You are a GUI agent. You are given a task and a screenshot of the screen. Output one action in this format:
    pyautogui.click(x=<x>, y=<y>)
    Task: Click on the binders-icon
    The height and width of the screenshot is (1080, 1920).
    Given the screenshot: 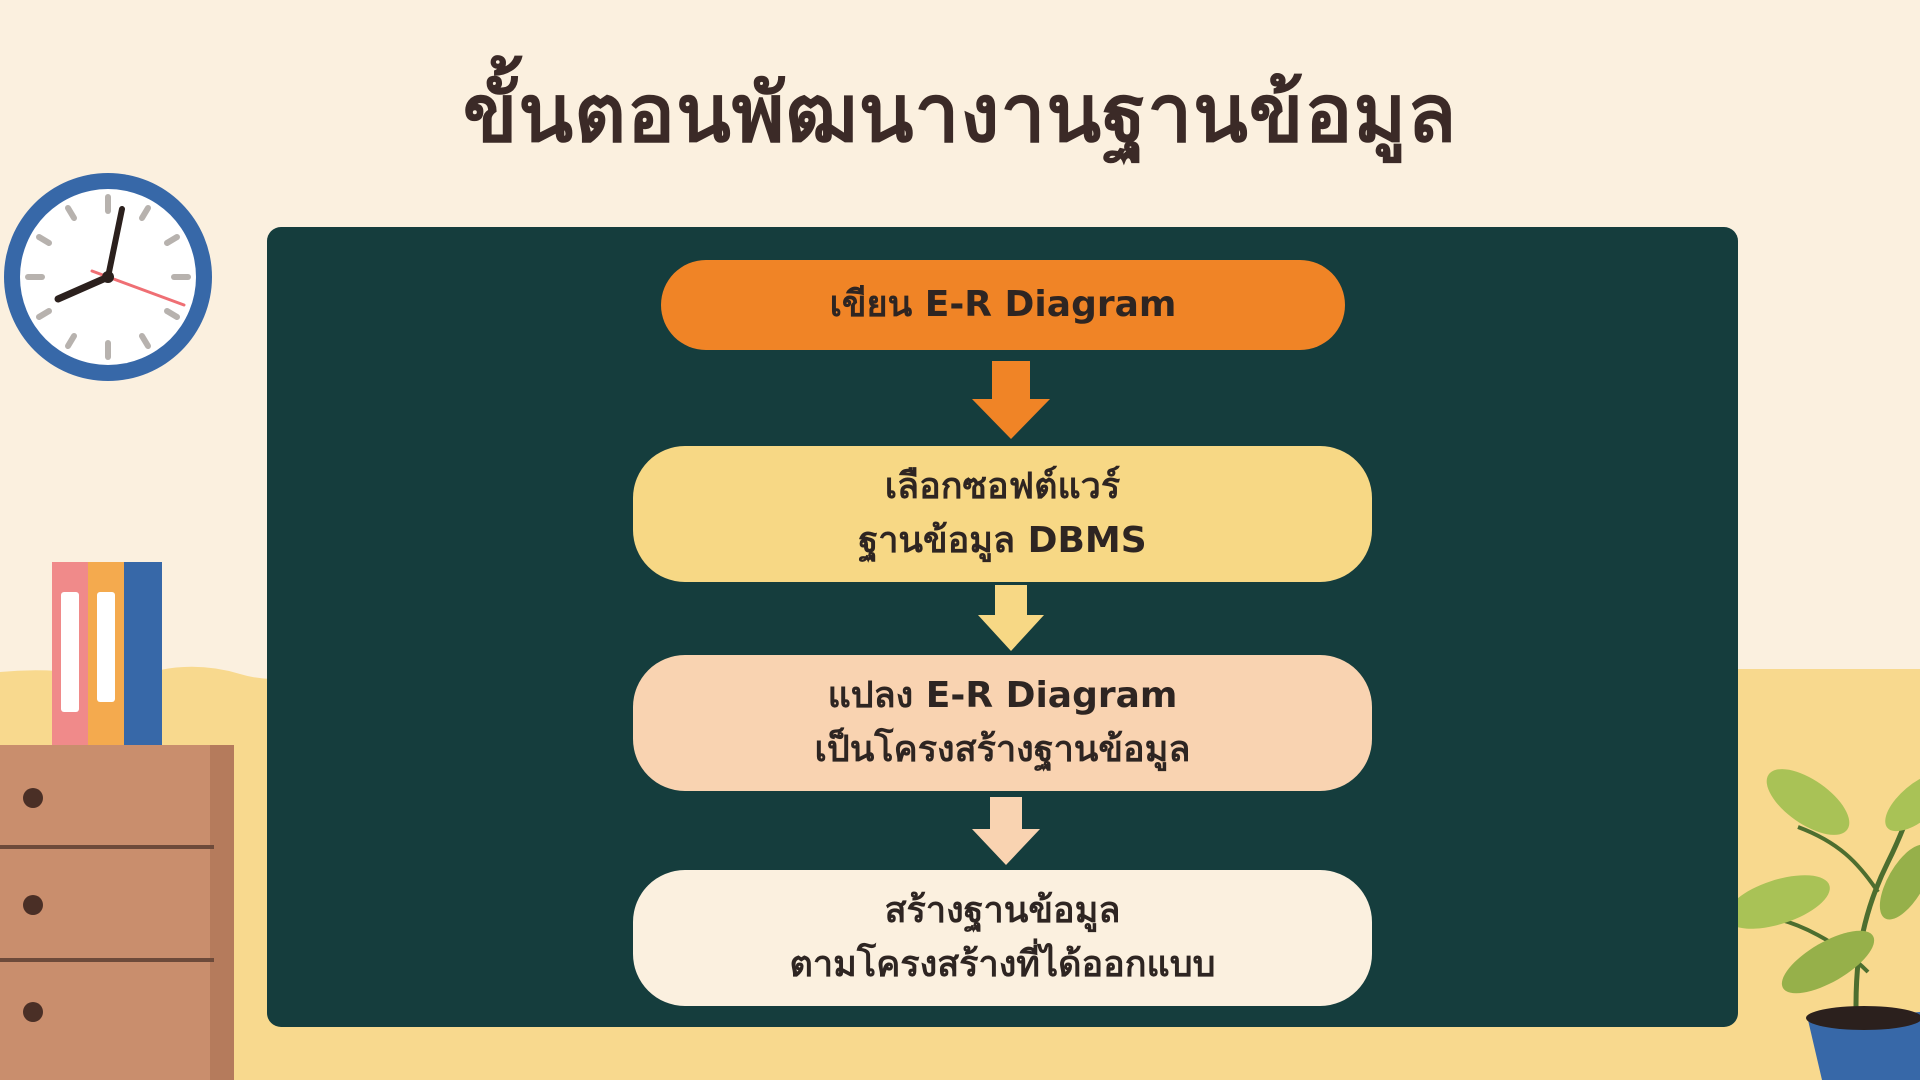 What is the action you would take?
    pyautogui.click(x=107, y=654)
    